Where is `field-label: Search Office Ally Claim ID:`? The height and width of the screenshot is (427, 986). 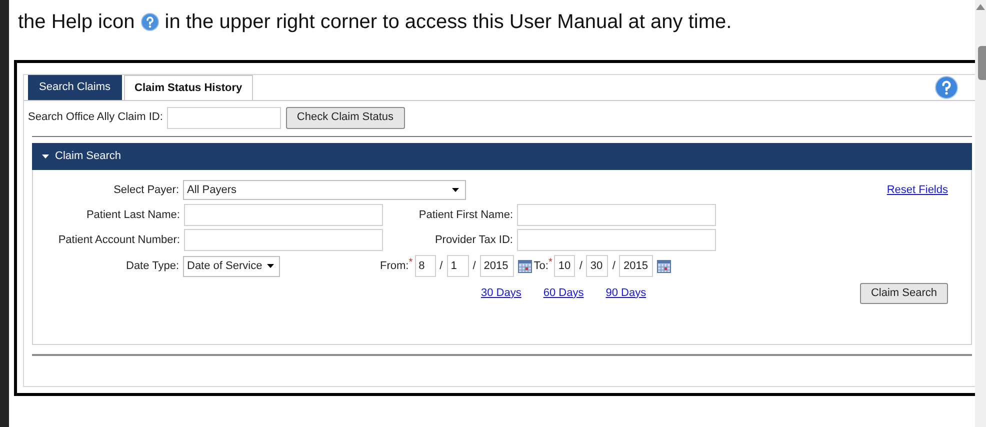 field-label: Search Office Ally Claim ID: is located at coordinates (95, 118).